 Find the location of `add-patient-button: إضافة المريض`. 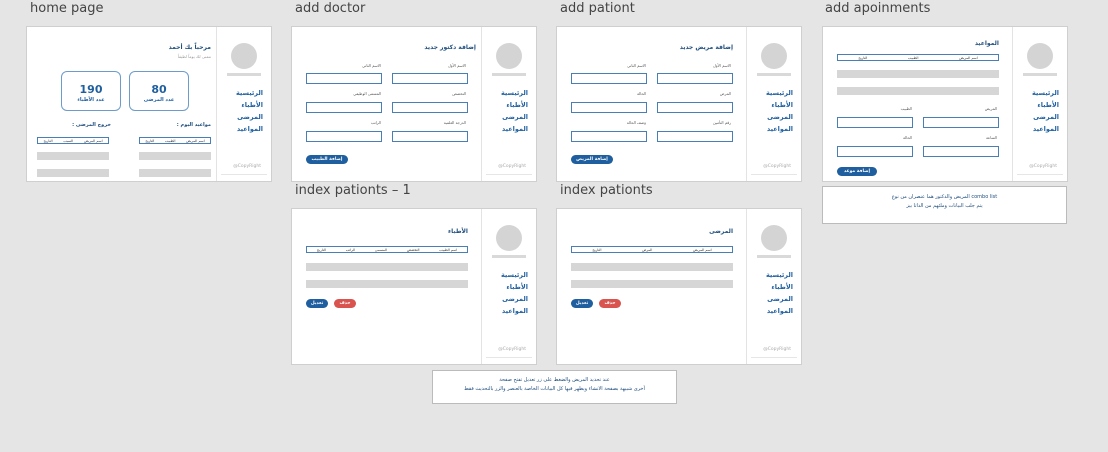

add-patient-button: إضافة المريض is located at coordinates (592, 159).